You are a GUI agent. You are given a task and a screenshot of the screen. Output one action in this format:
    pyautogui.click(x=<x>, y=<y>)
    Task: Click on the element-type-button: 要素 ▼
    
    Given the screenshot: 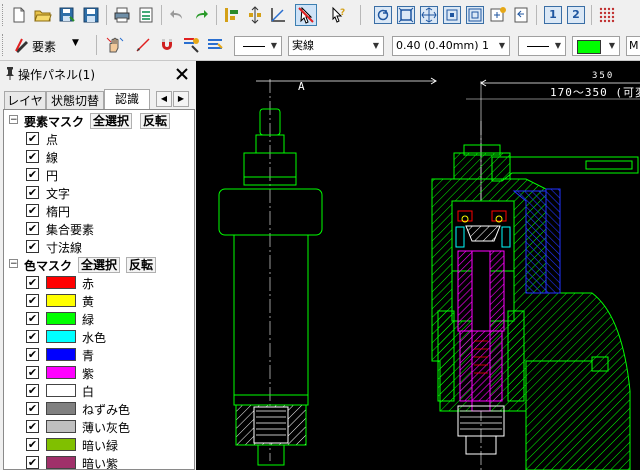 What is the action you would take?
    pyautogui.click(x=52, y=45)
    